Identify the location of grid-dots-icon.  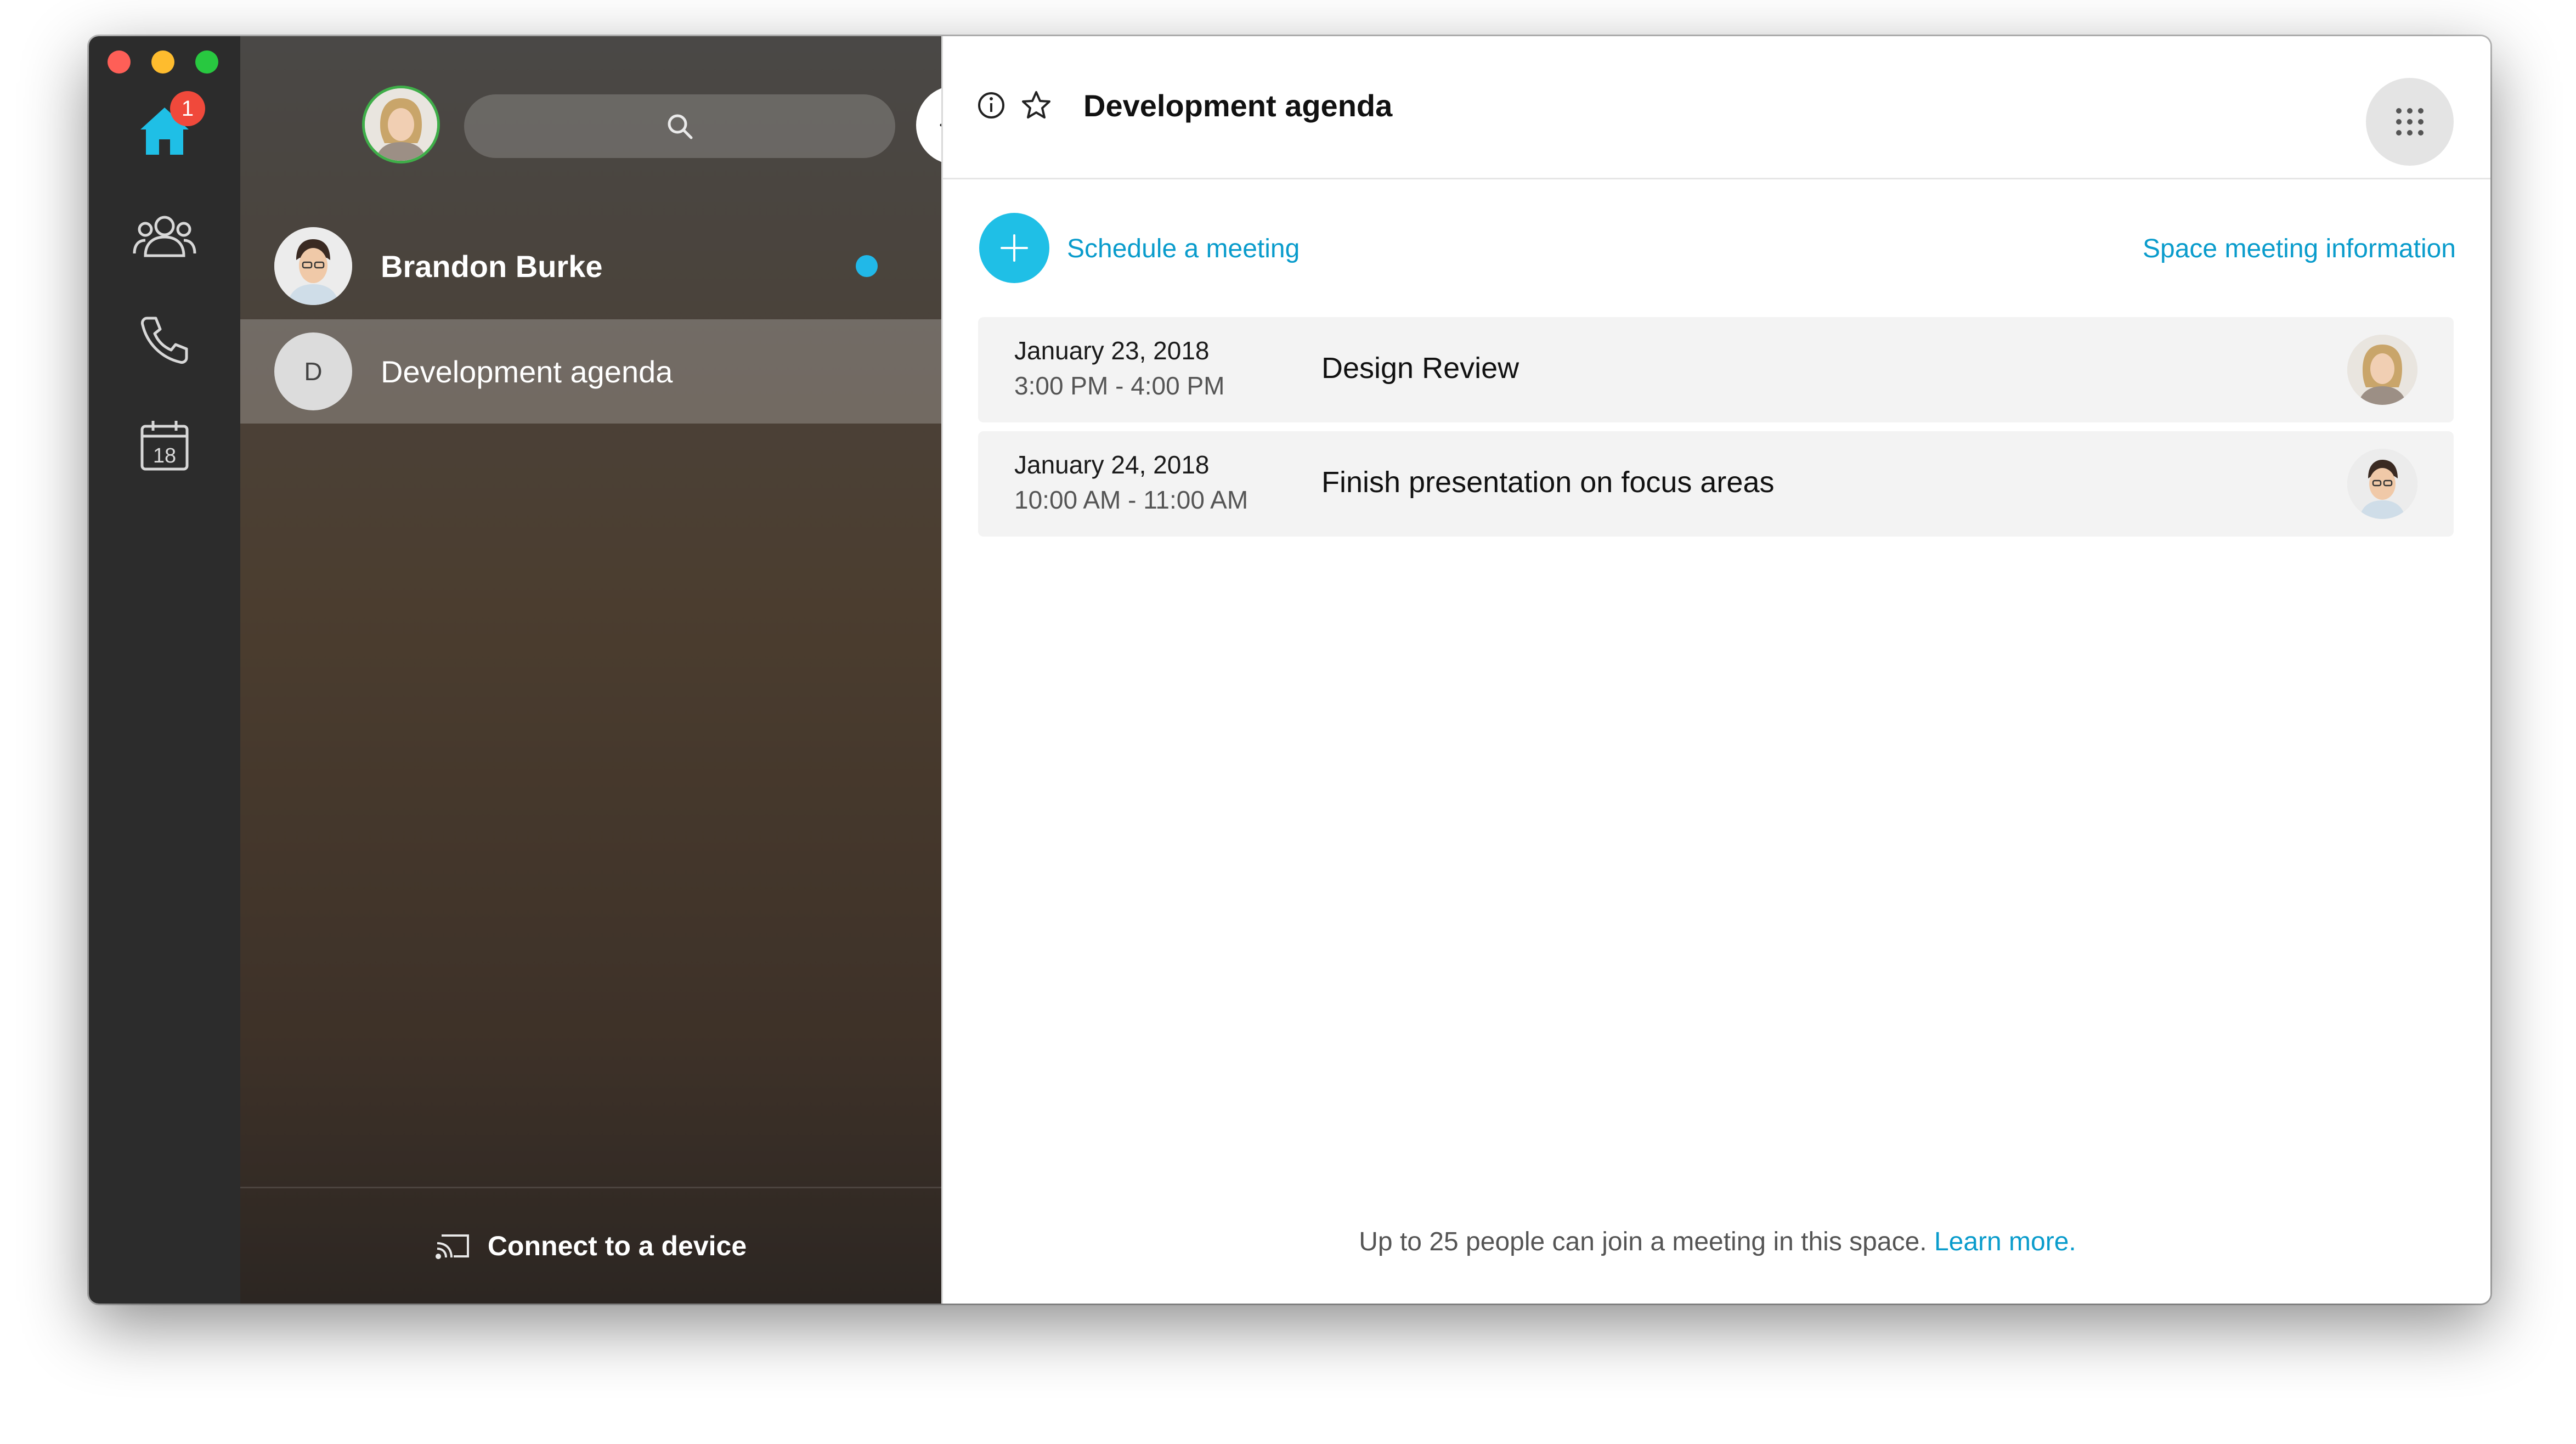
(2410, 122).